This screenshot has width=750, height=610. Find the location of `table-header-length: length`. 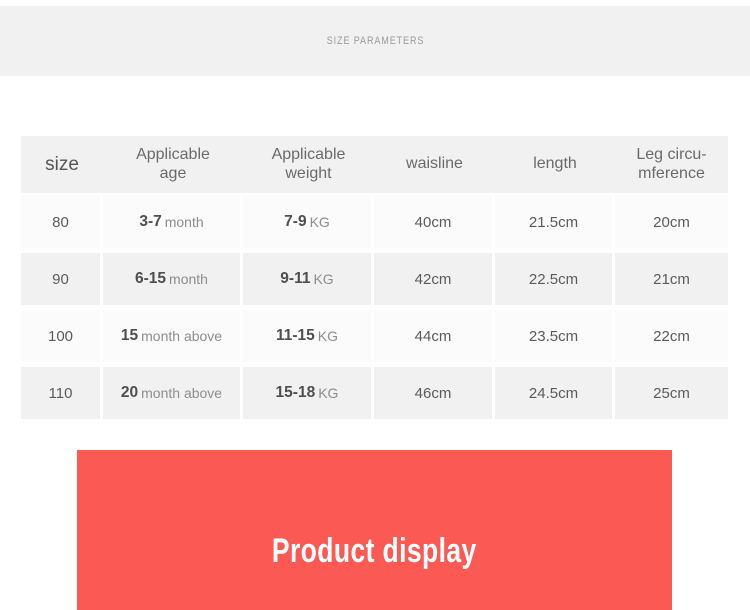

table-header-length: length is located at coordinates (555, 164).